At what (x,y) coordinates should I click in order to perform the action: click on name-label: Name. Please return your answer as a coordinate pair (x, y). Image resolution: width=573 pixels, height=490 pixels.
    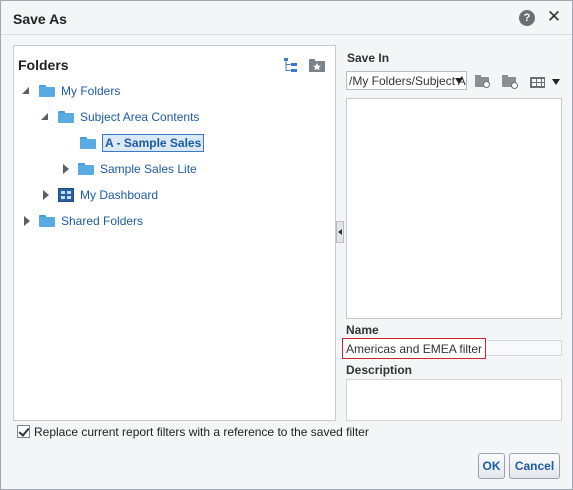
    Looking at the image, I should click on (362, 330).